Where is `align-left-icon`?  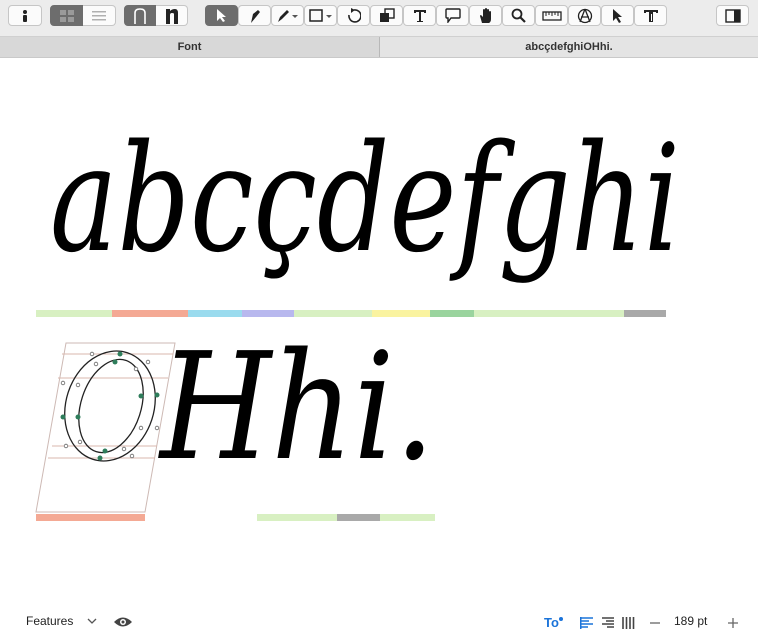 align-left-icon is located at coordinates (587, 623).